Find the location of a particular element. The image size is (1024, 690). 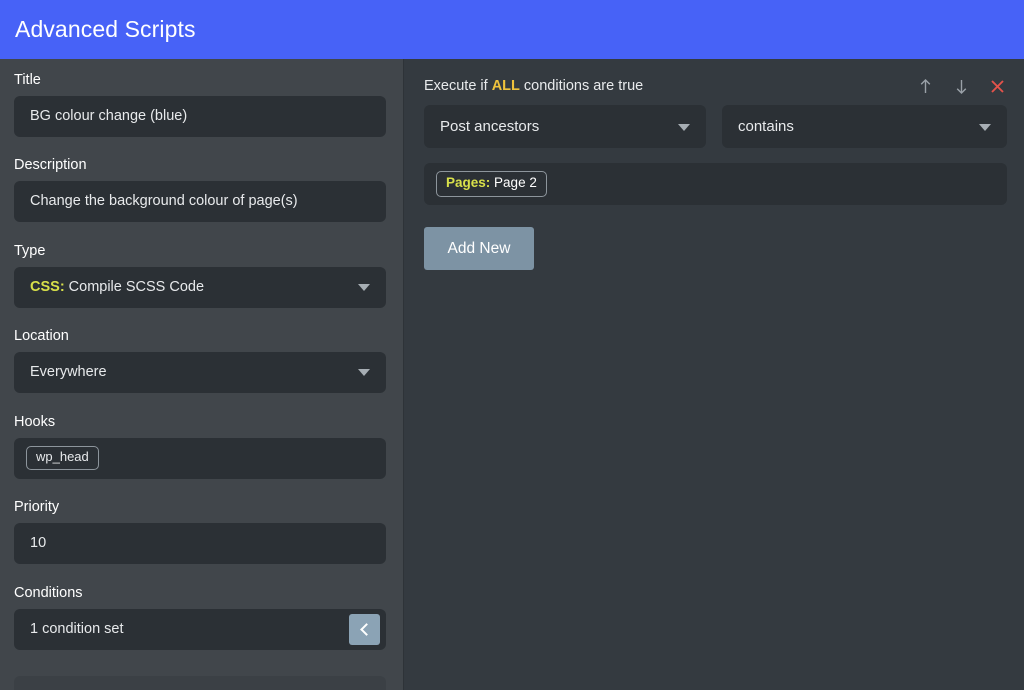

close-icon is located at coordinates (997, 86).